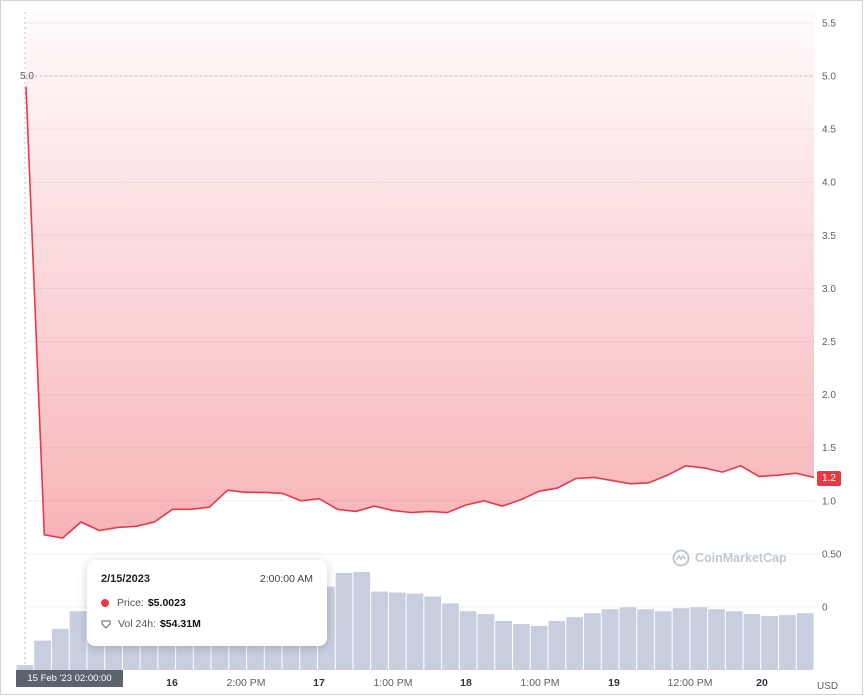 The height and width of the screenshot is (697, 865). I want to click on tooltip-price-label: Price:, so click(130, 603).